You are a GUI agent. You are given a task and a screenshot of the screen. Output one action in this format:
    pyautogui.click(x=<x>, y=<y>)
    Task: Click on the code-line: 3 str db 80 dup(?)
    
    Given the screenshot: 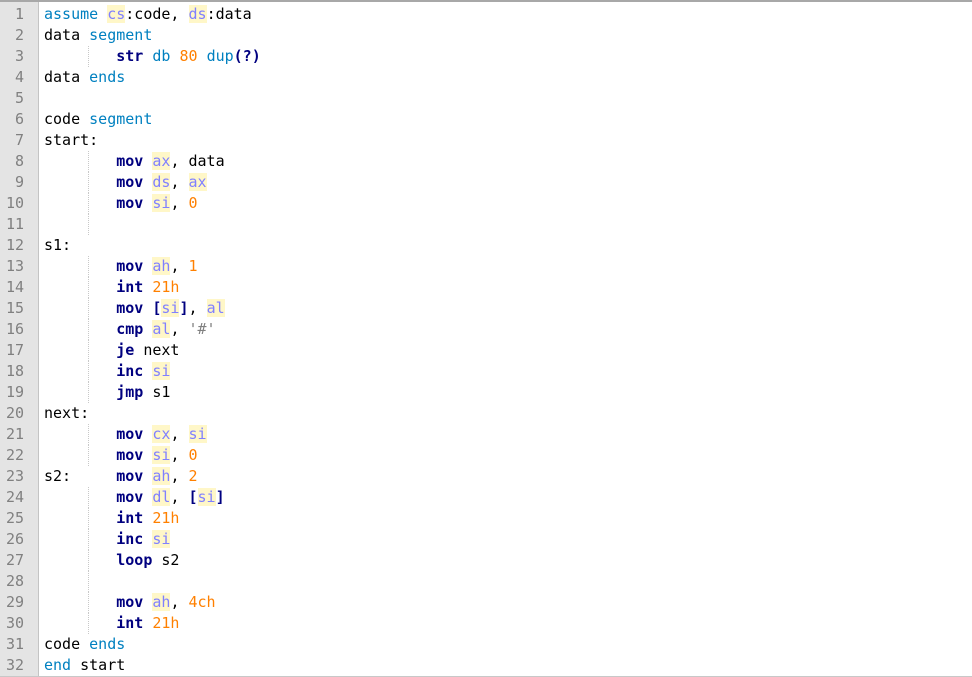 What is the action you would take?
    pyautogui.click(x=486, y=56)
    